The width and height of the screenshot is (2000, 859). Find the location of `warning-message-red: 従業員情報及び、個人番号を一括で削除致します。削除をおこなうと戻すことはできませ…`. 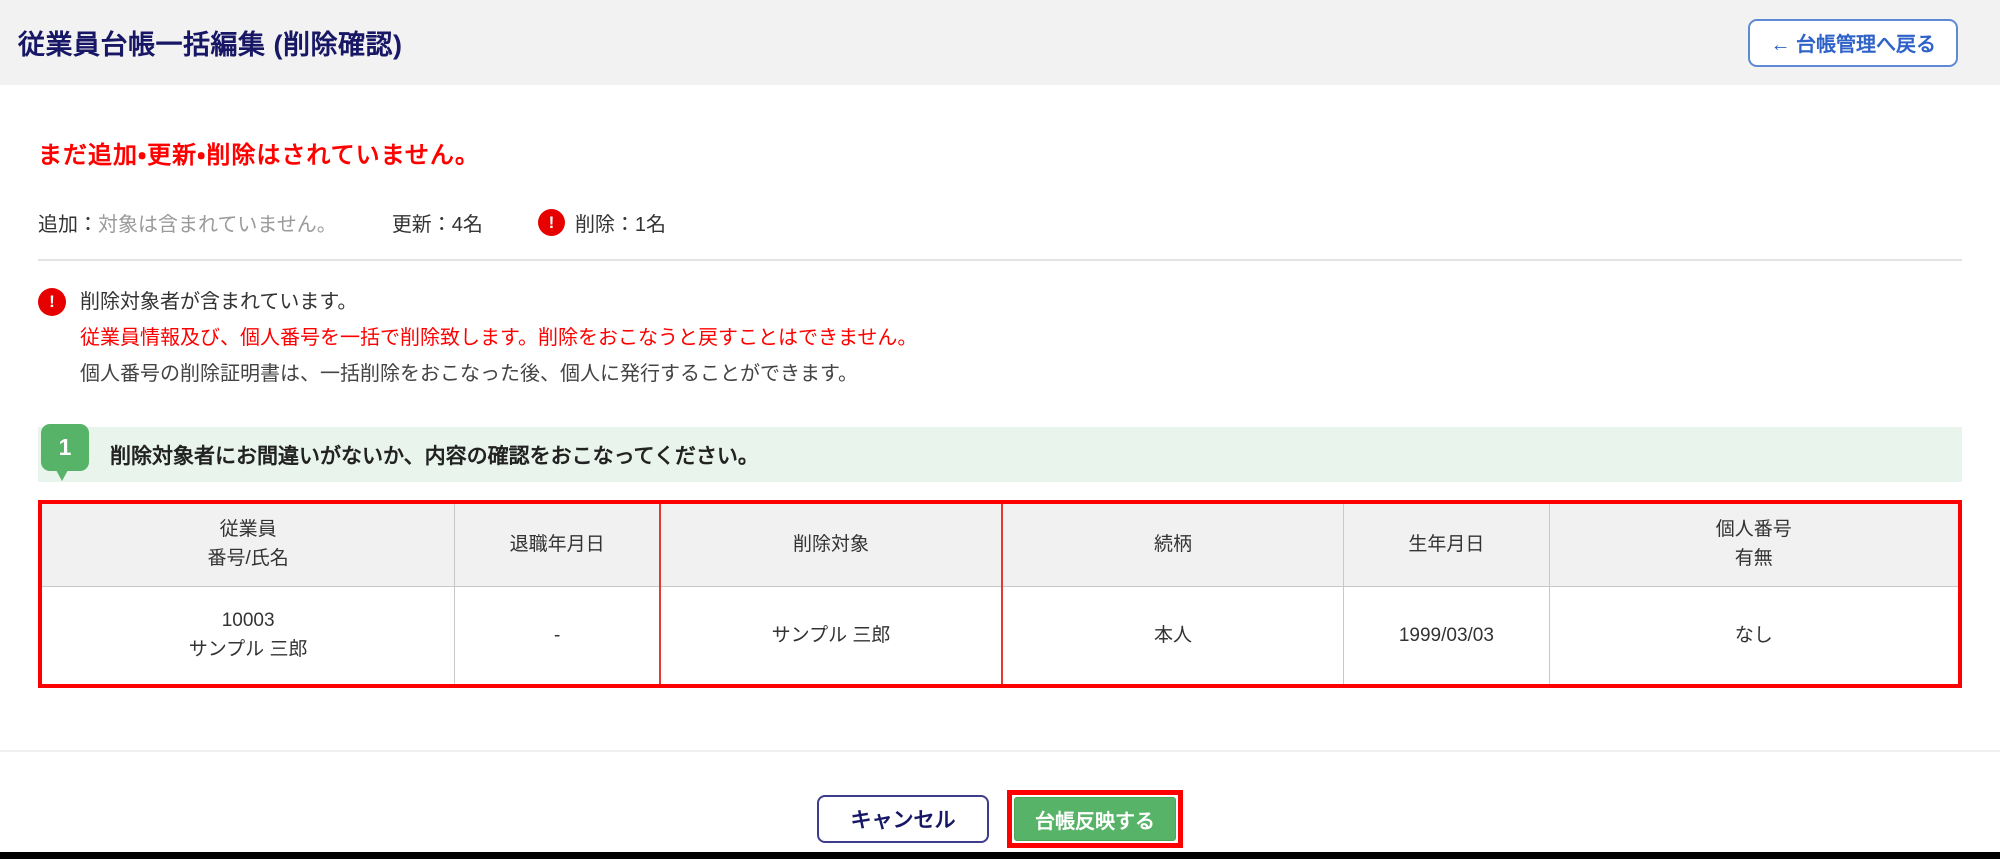

warning-message-red: 従業員情報及び、個人番号を一括で削除致します。削除をおこなうと戻すことはできませ… is located at coordinates (499, 338).